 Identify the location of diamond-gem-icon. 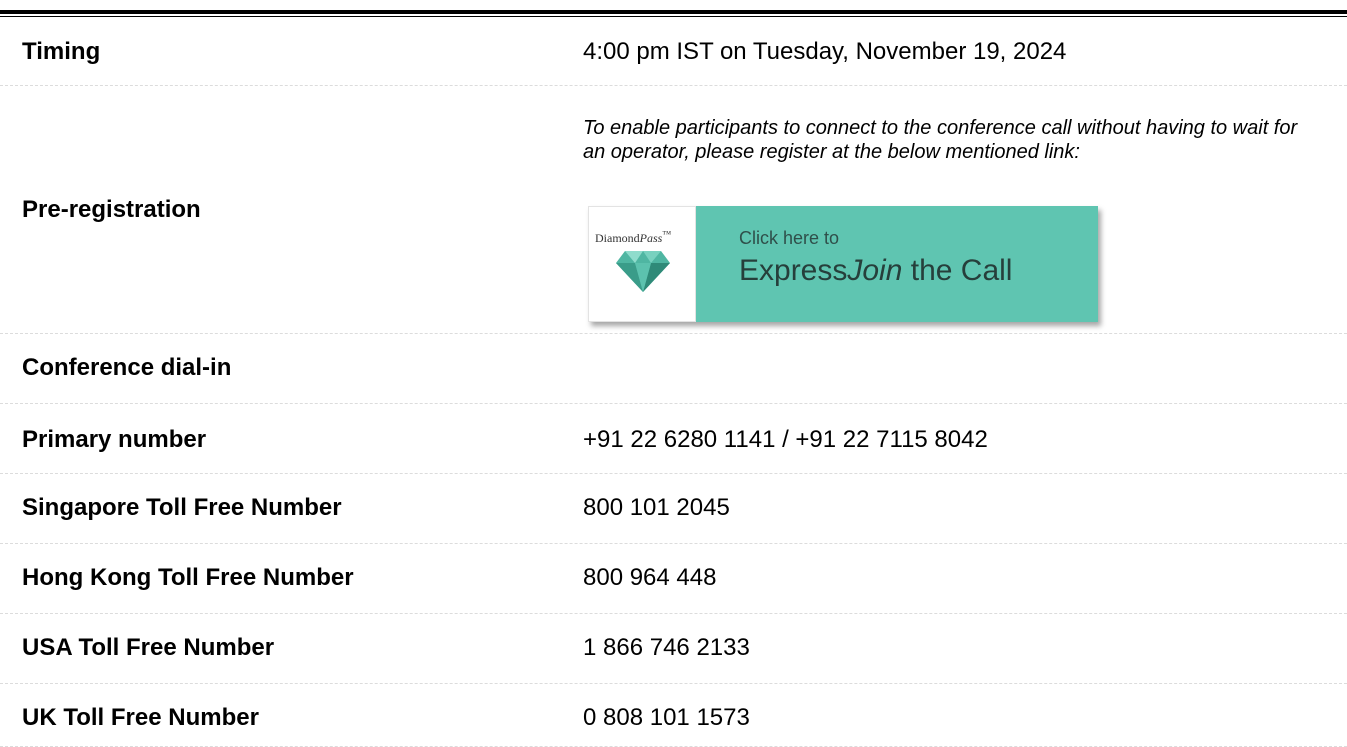
(643, 271).